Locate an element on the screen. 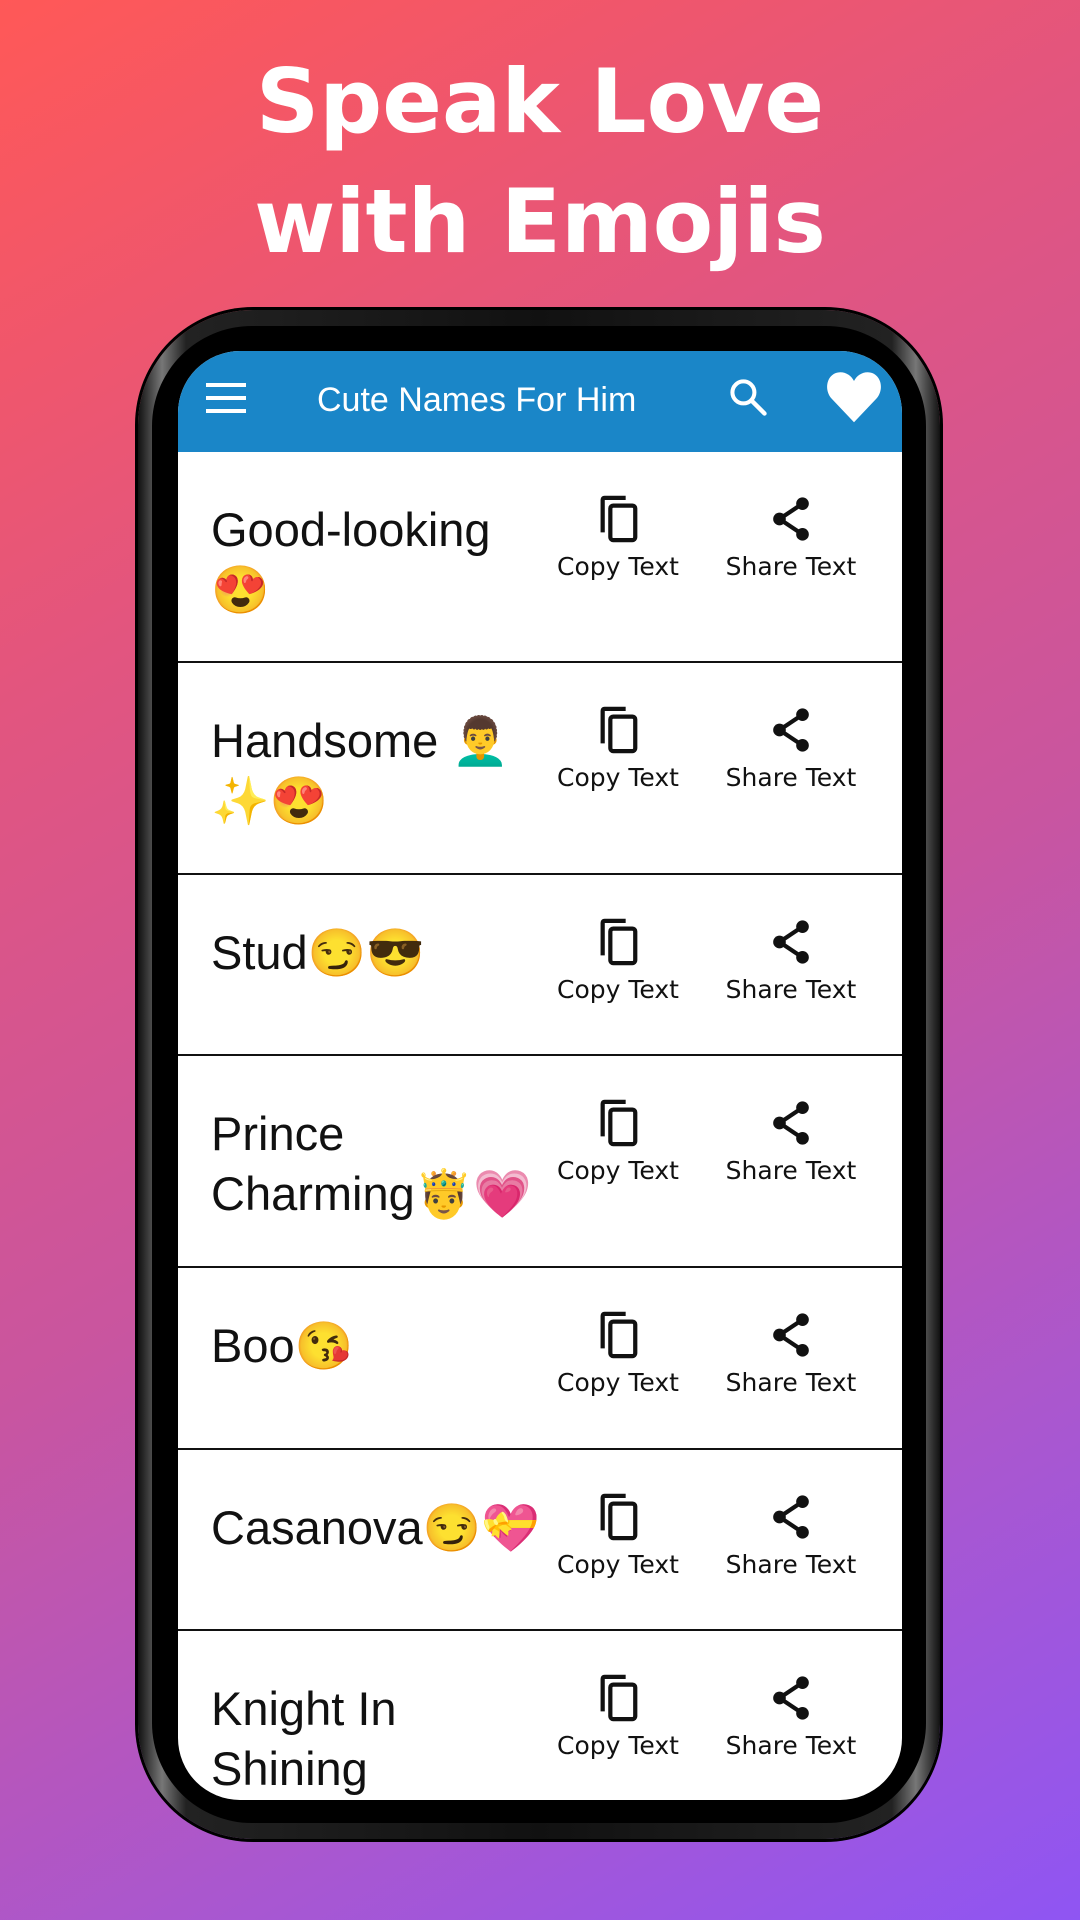 The height and width of the screenshot is (1920, 1080). list-item: Good-looking 😍 Copy Text Share Text is located at coordinates (540, 557).